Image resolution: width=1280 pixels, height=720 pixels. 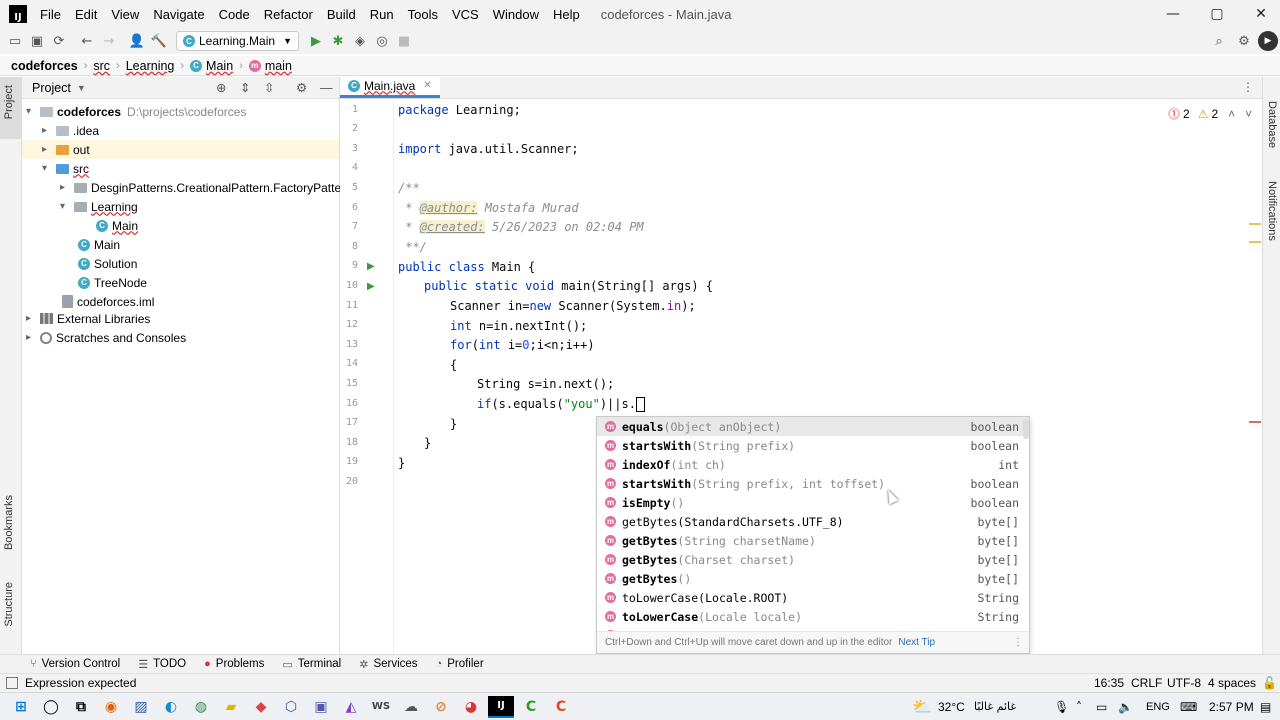 I want to click on edge-icon: ◐, so click(x=171, y=707).